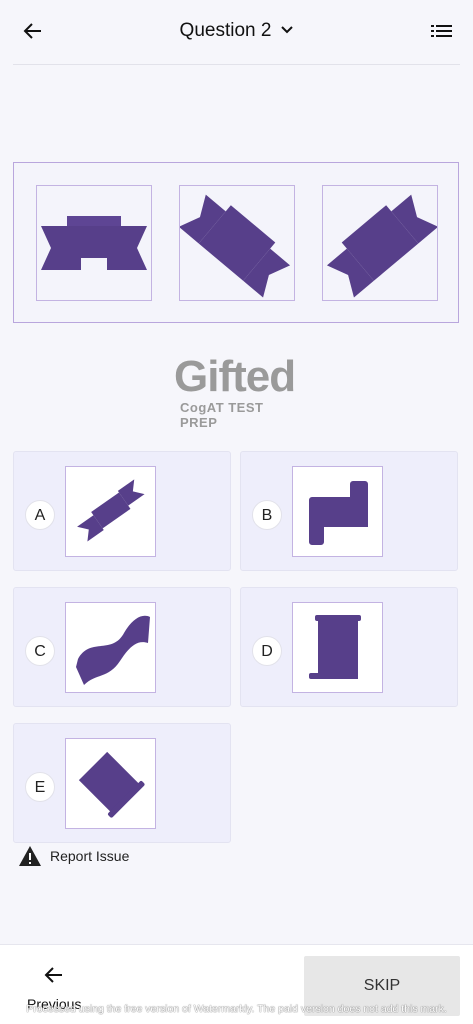 This screenshot has height=1024, width=473. I want to click on answer-option-b: B, so click(349, 511).